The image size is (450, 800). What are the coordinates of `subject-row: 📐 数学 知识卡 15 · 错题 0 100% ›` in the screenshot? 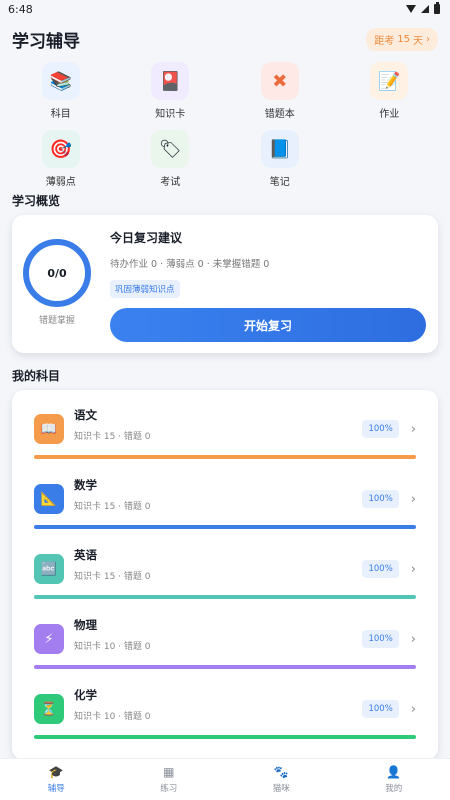 It's located at (225, 495).